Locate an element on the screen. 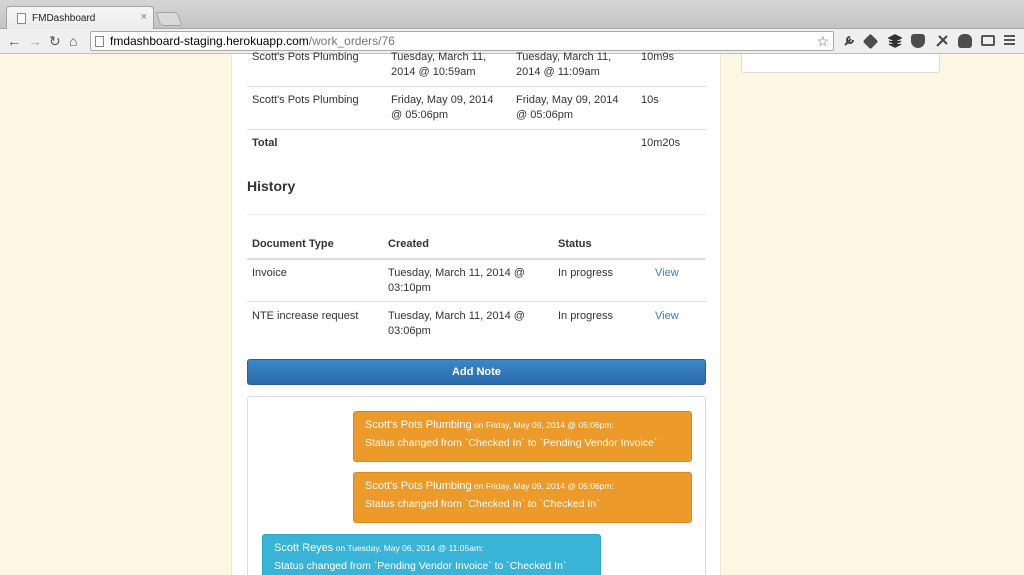 Image resolution: width=1024 pixels, height=575 pixels. start-time-cell: Tuesday, March 11, is located at coordinates (439, 57).